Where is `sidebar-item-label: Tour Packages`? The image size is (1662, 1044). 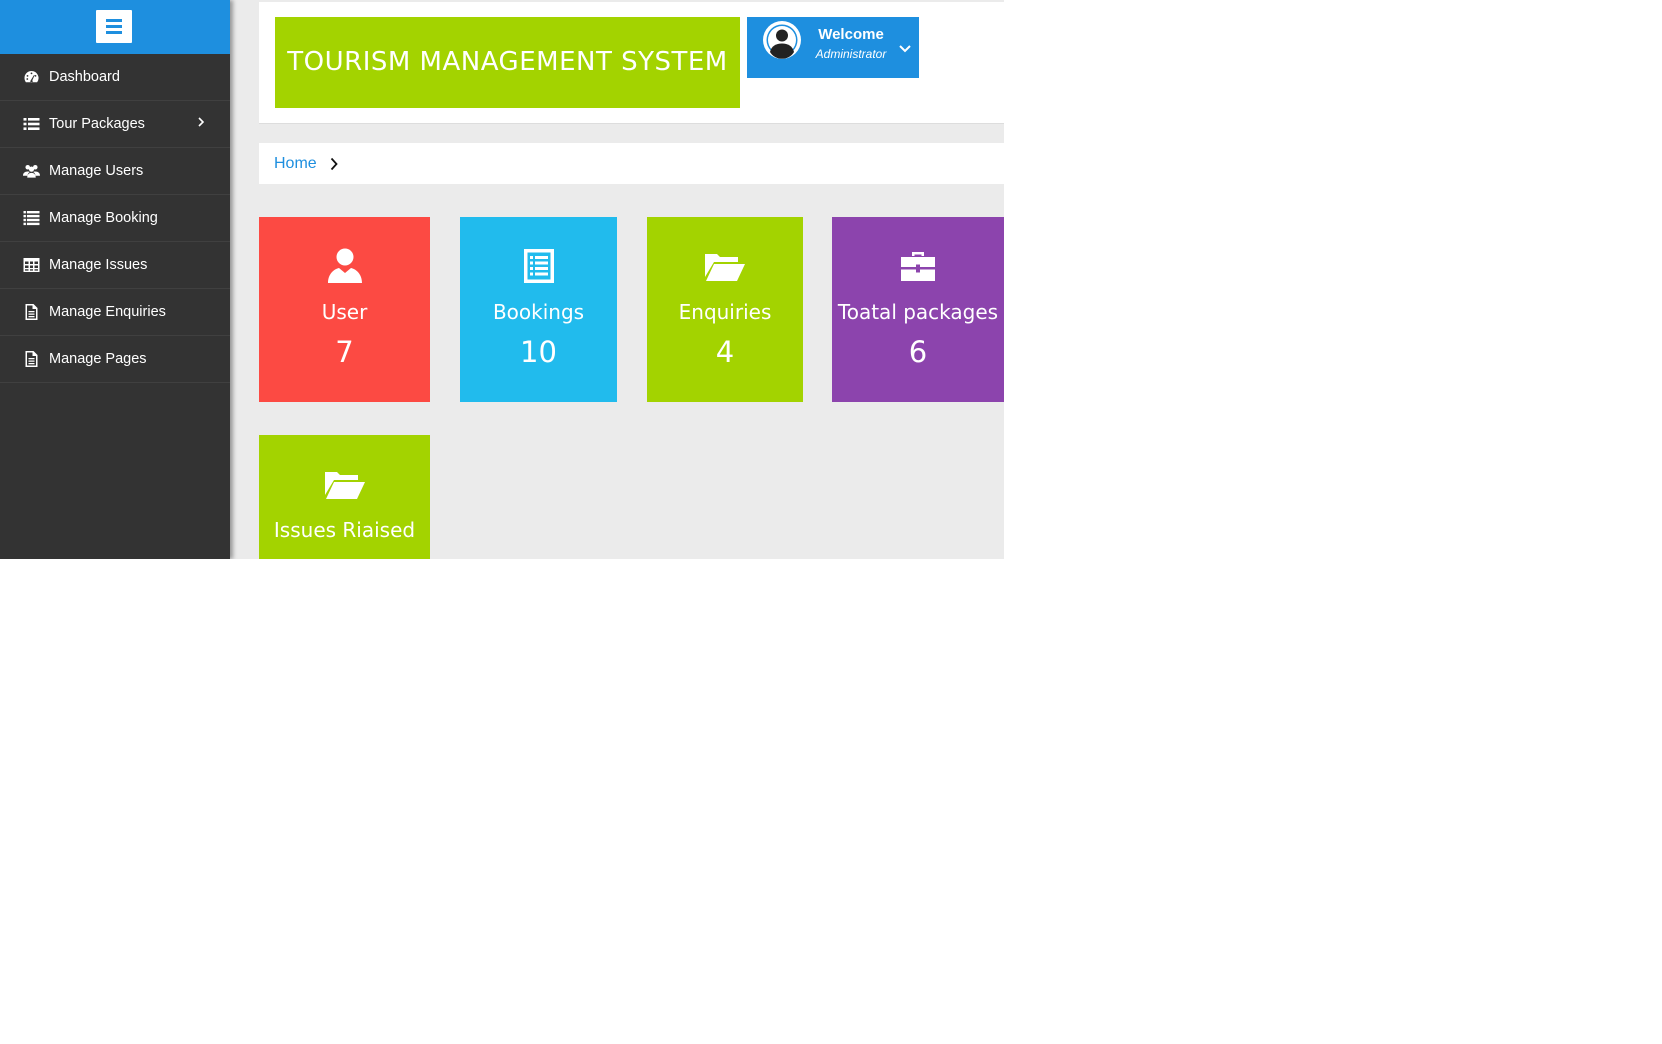
sidebar-item-label: Tour Packages is located at coordinates (97, 124).